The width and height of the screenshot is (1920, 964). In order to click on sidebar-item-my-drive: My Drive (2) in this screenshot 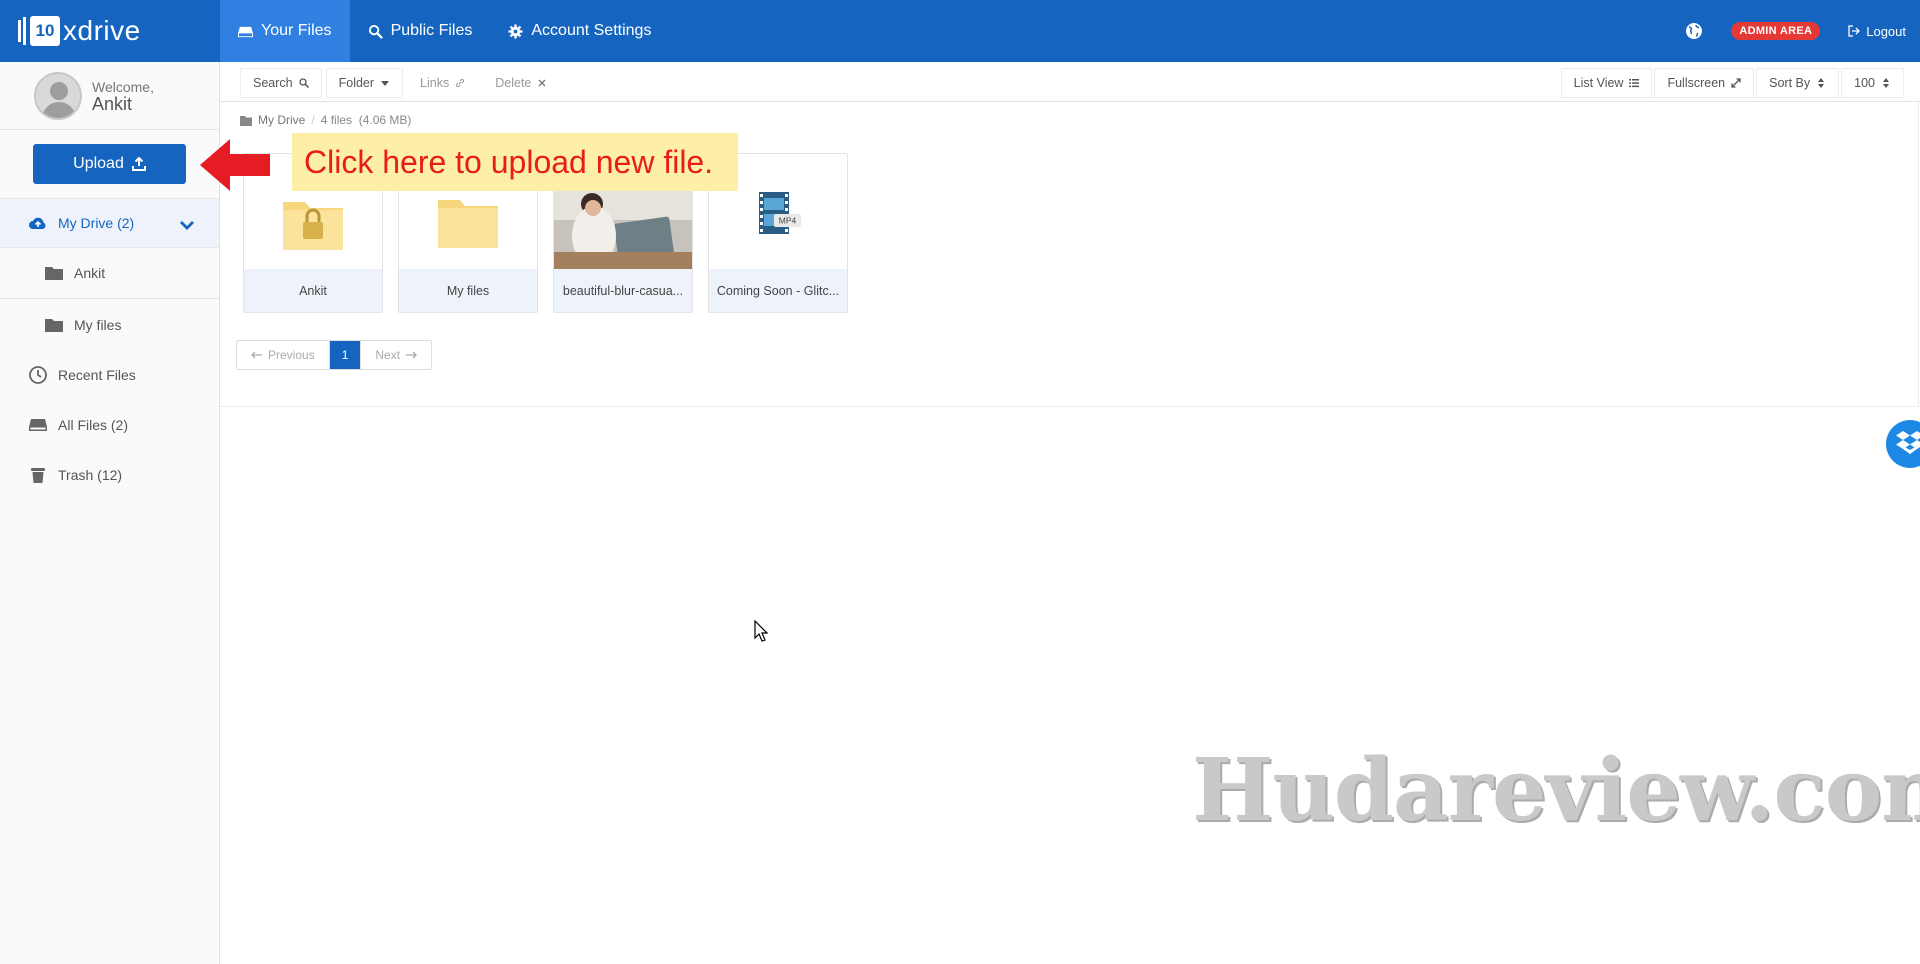, I will do `click(109, 223)`.